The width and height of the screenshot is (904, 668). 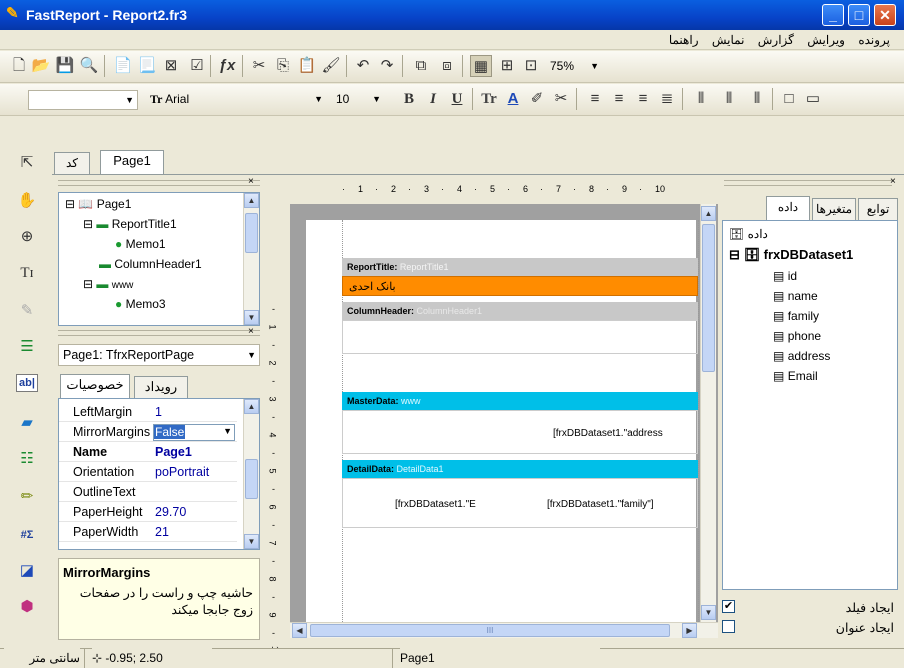 I want to click on copy-icon: ⎘, so click(x=283, y=66).